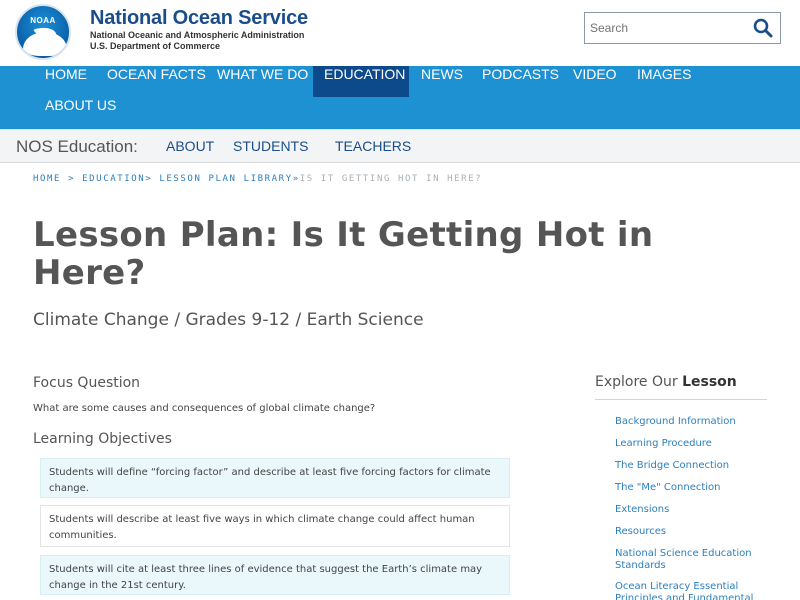  I want to click on explore-heading-prefix: Explore Our, so click(636, 382).